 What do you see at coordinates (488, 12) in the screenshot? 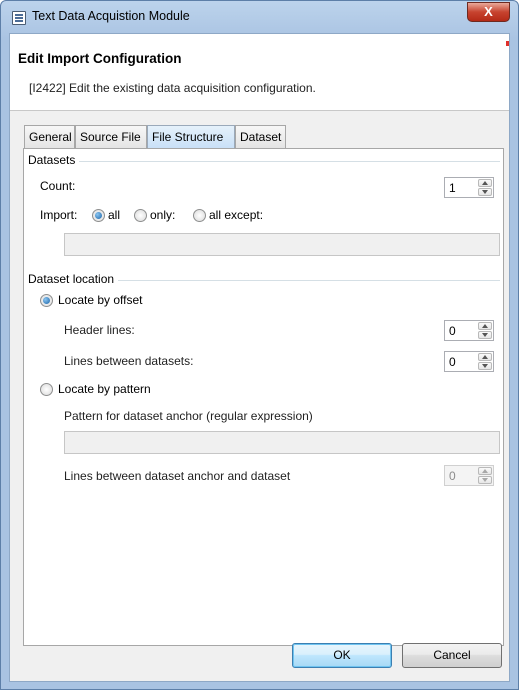
I see `close-button: X` at bounding box center [488, 12].